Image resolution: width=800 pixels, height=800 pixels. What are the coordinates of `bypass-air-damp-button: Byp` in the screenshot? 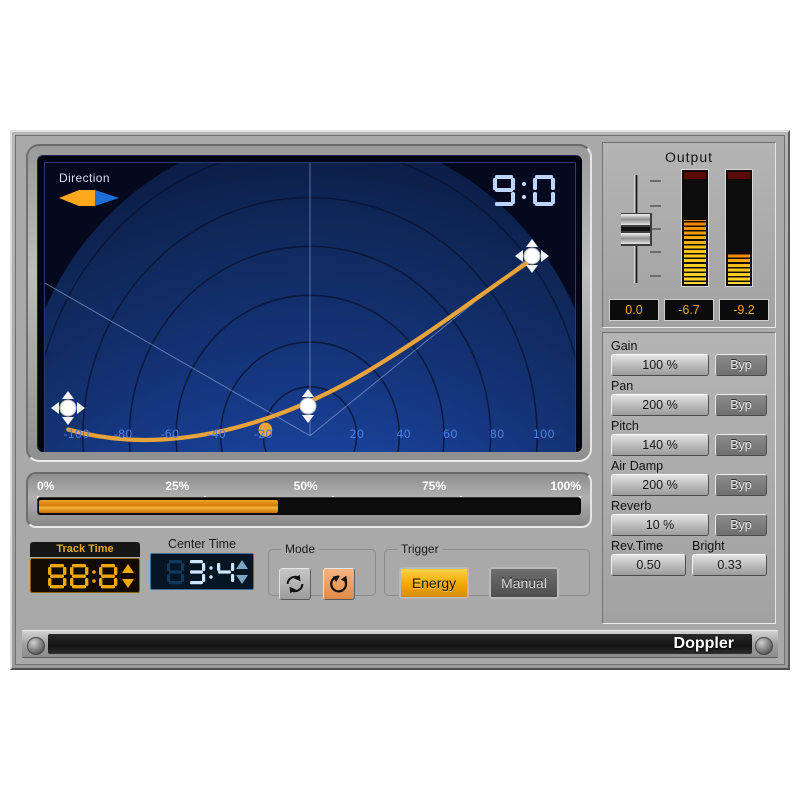 It's located at (741, 485).